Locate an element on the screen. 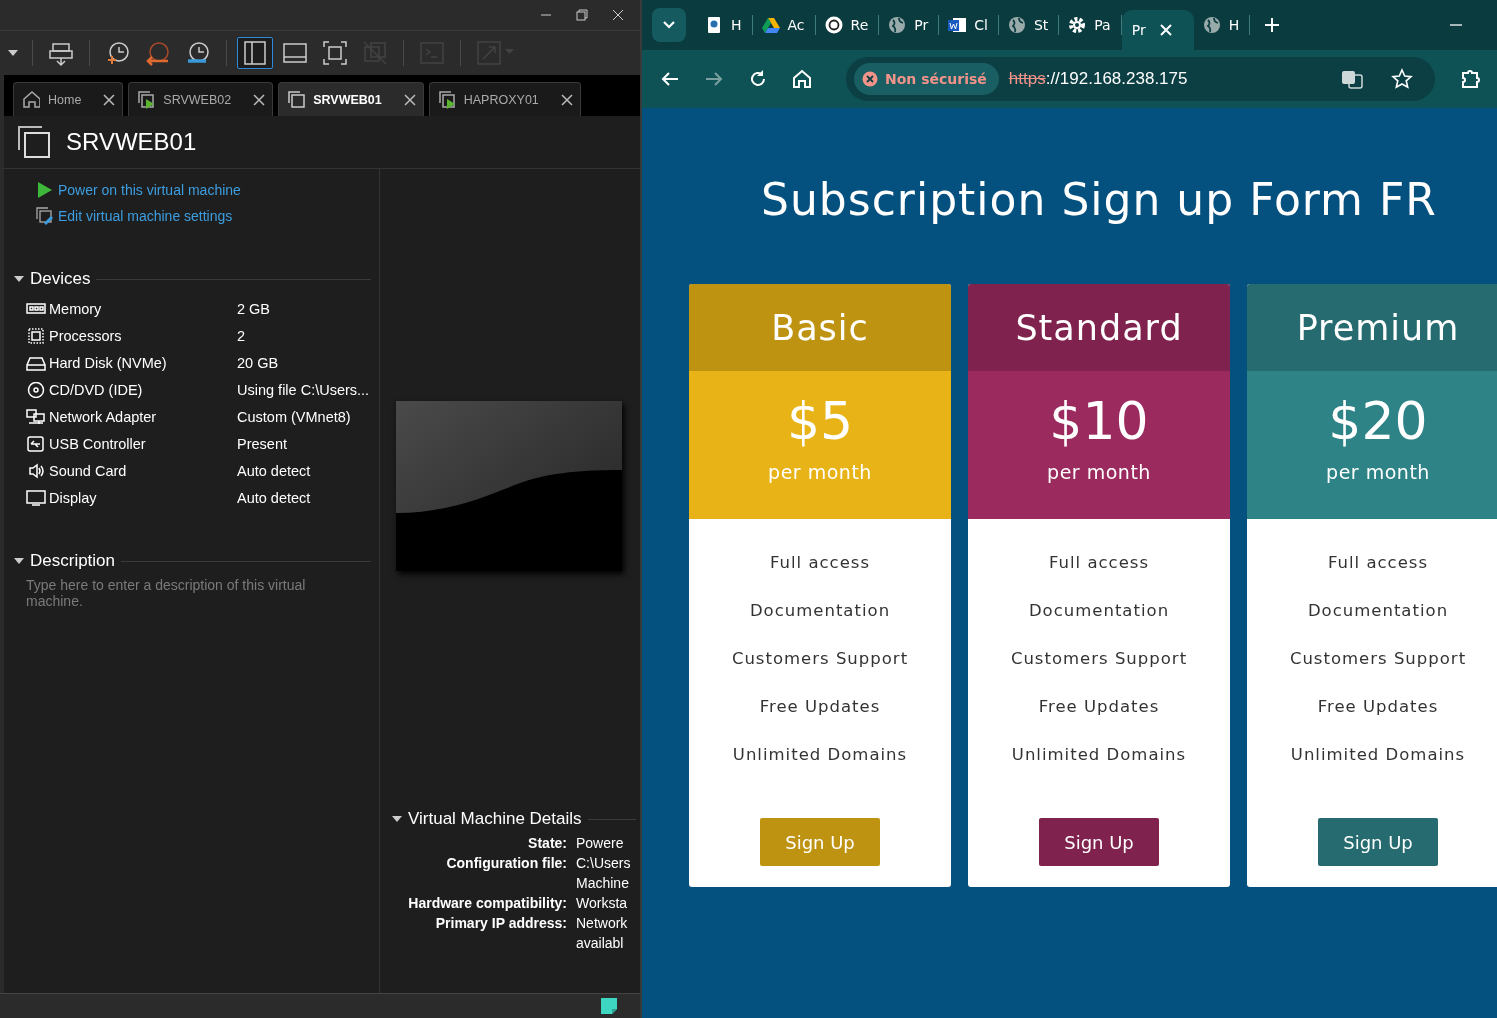 The height and width of the screenshot is (1018, 1497). sidebar-layout-icon is located at coordinates (255, 53).